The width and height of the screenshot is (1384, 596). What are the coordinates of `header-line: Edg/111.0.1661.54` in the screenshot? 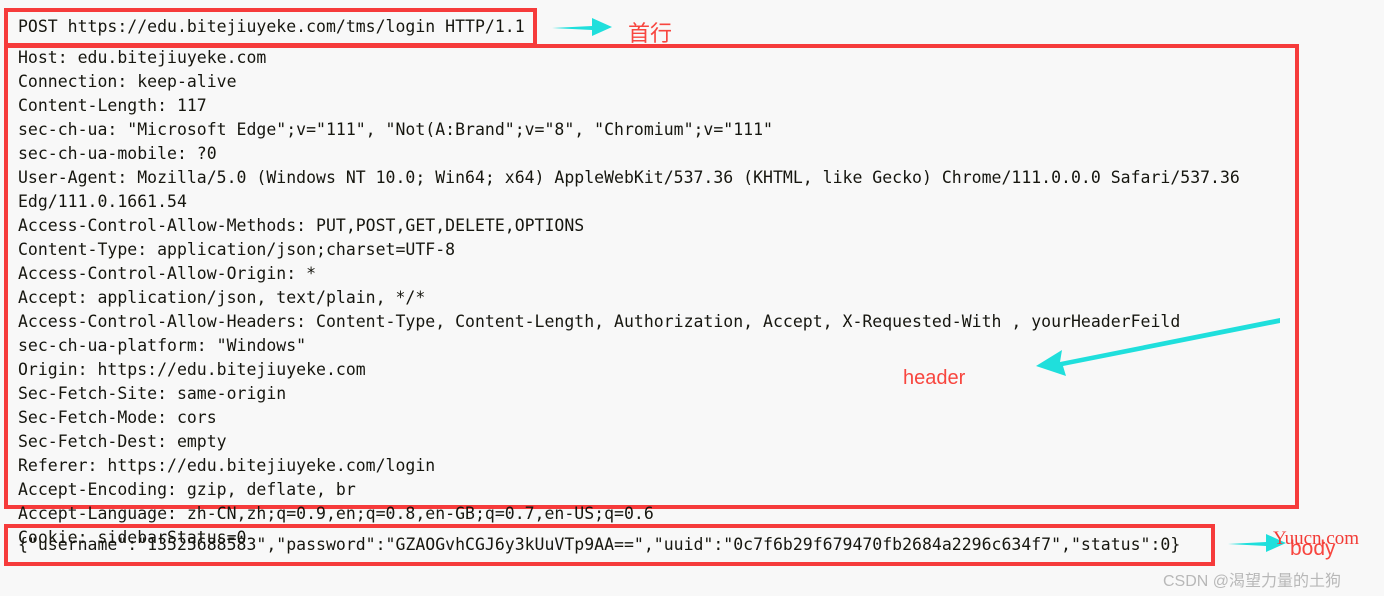 It's located at (102, 201).